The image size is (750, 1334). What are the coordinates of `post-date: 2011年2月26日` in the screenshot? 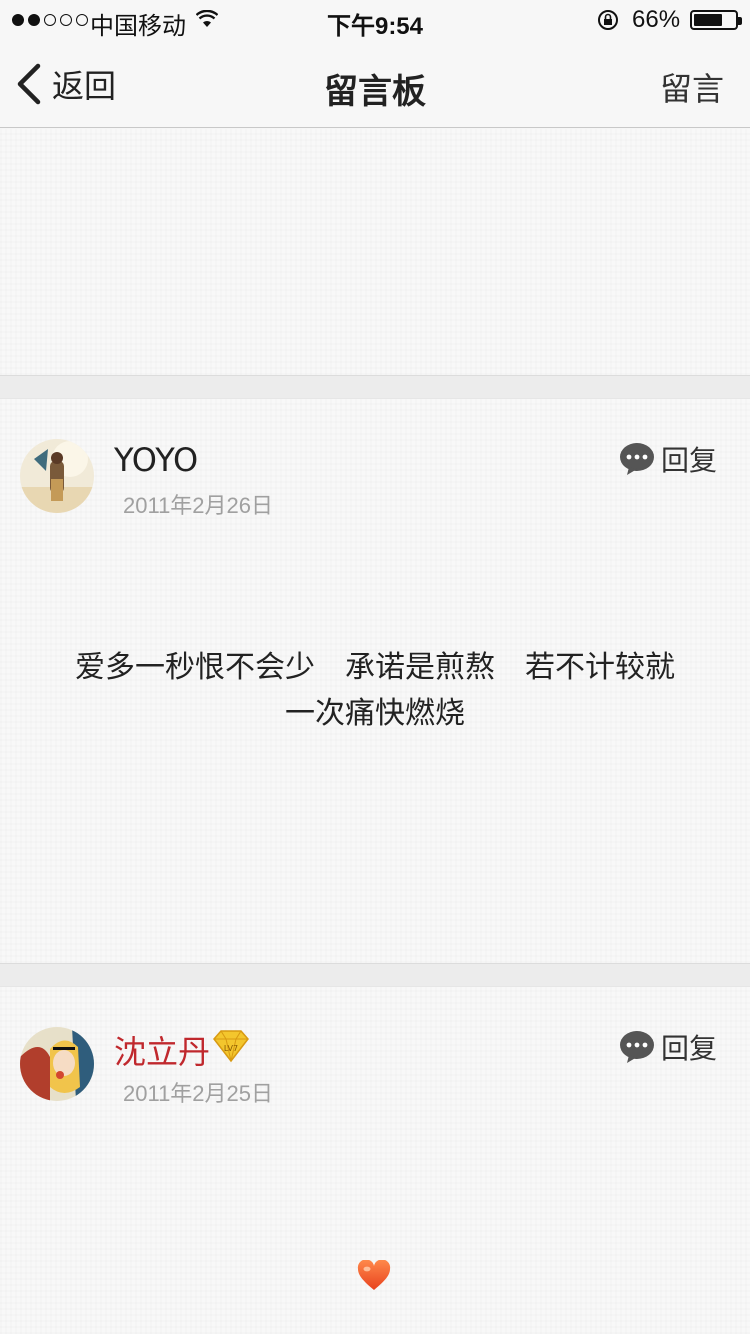 It's located at (198, 505).